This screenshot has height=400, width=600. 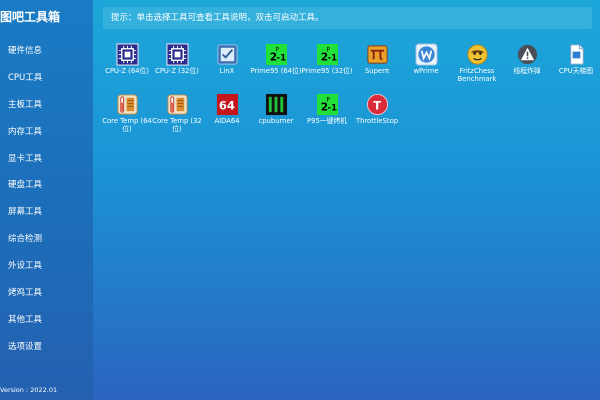 I want to click on tool-label: LinX, so click(x=227, y=71).